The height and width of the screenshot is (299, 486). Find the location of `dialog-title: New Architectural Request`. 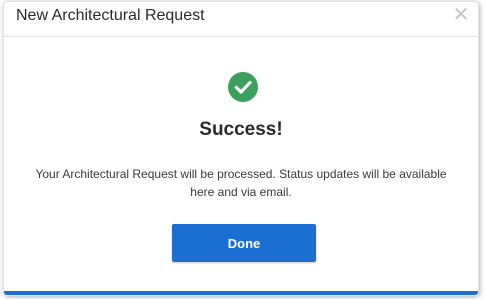

dialog-title: New Architectural Request is located at coordinates (110, 15).